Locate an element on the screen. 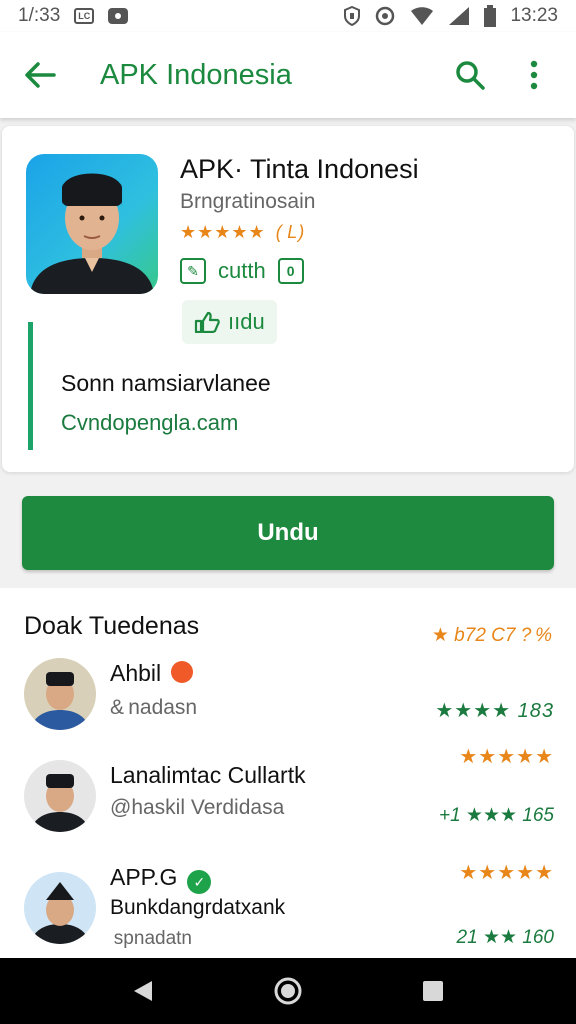  badge-row: ✎ cutth 0 is located at coordinates (242, 271).